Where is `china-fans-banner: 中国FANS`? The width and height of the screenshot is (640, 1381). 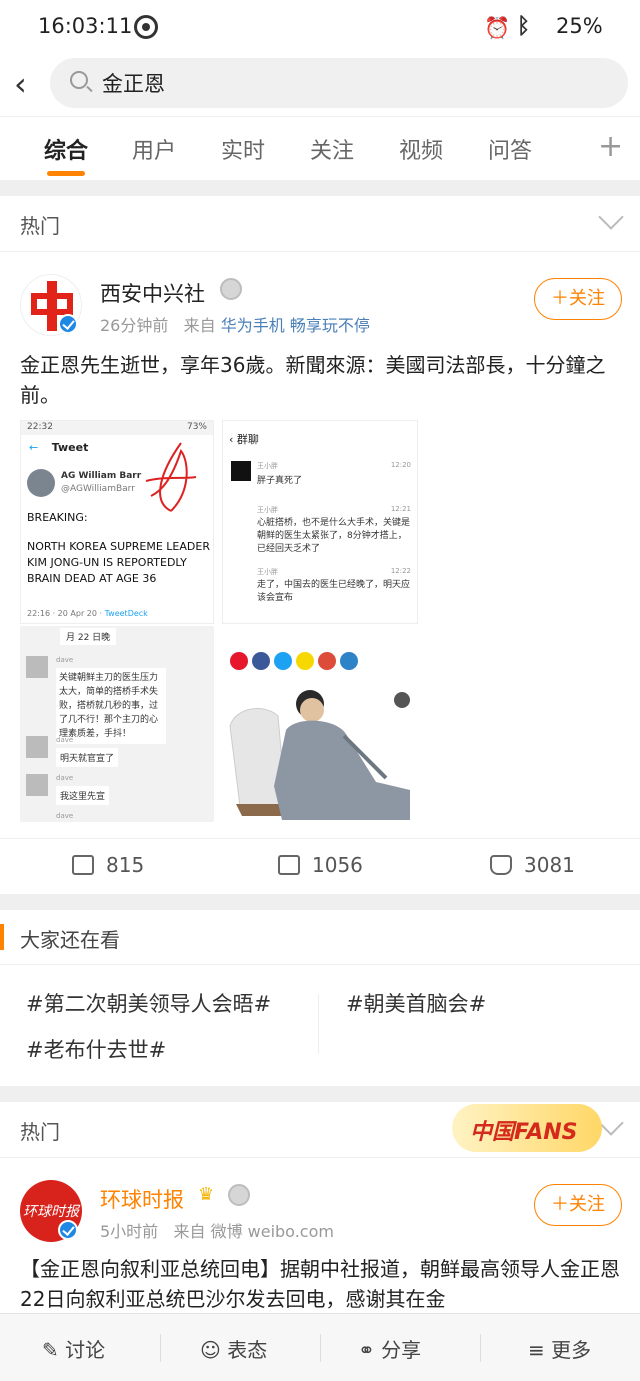
china-fans-banner: 中国FANS is located at coordinates (527, 1128).